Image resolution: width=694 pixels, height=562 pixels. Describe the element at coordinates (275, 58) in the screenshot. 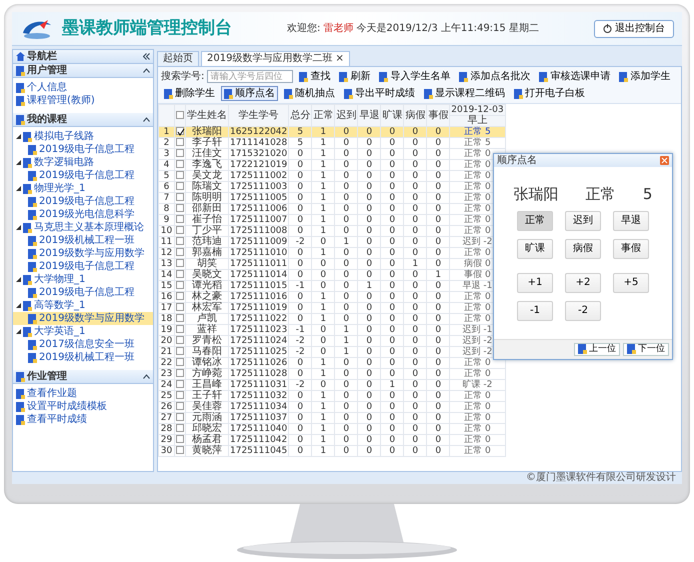

I see `tab: 2019级数学与应用数学二班 ×` at that location.